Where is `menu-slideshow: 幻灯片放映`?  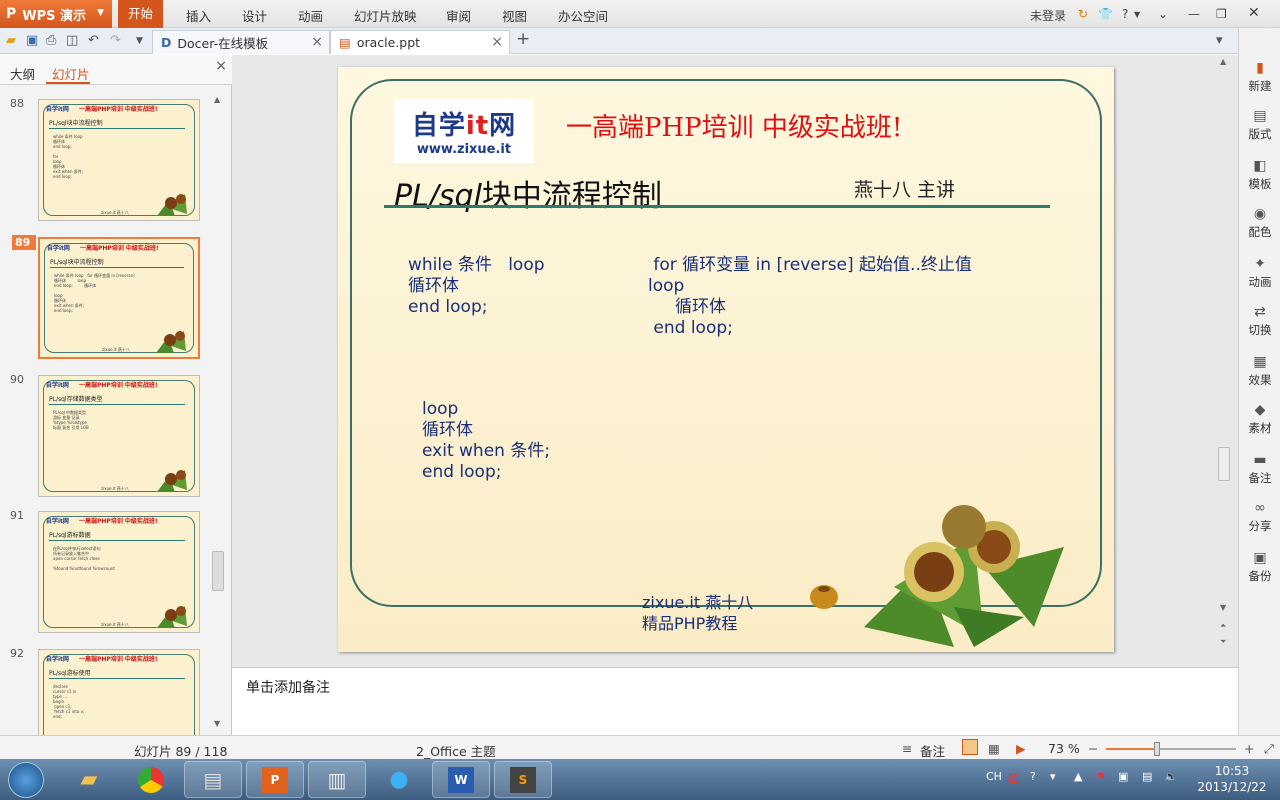
menu-slideshow: 幻灯片放映 is located at coordinates (385, 15).